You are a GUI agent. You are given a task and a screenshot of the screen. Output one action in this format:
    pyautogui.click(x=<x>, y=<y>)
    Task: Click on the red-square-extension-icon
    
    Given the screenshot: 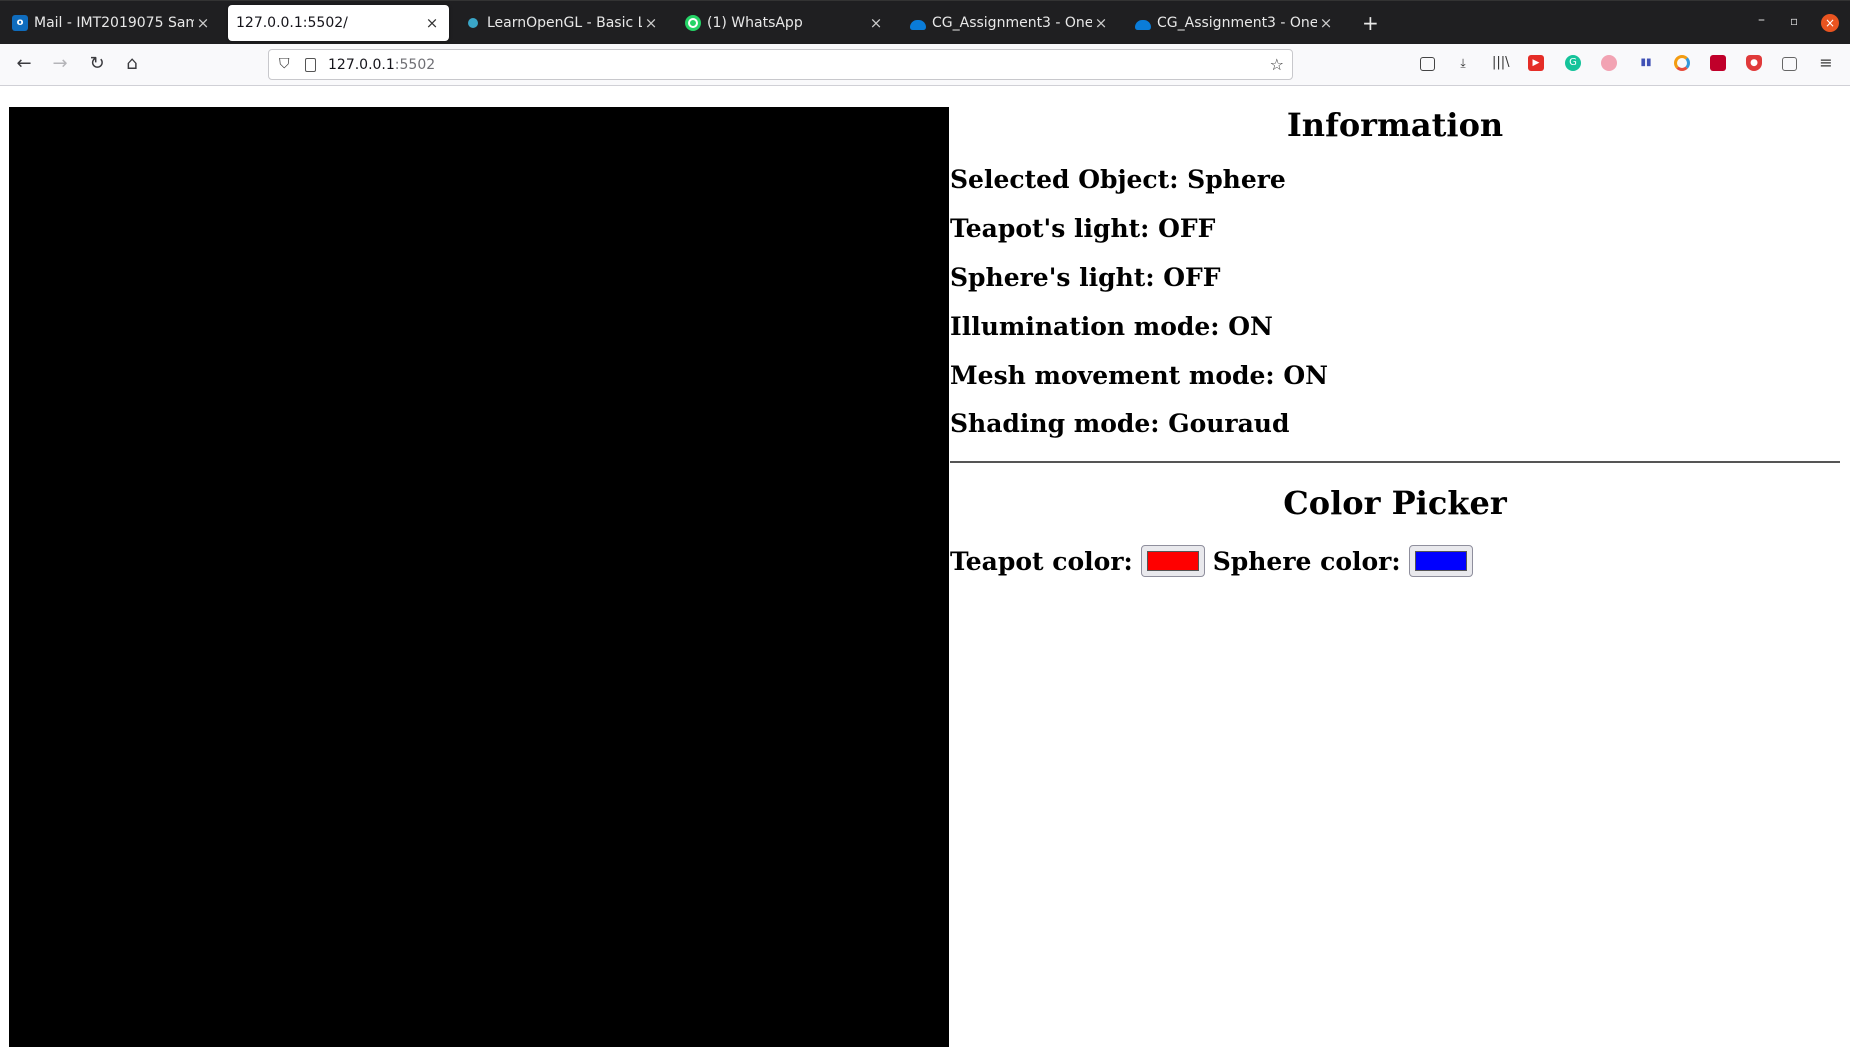 What is the action you would take?
    pyautogui.click(x=1718, y=63)
    